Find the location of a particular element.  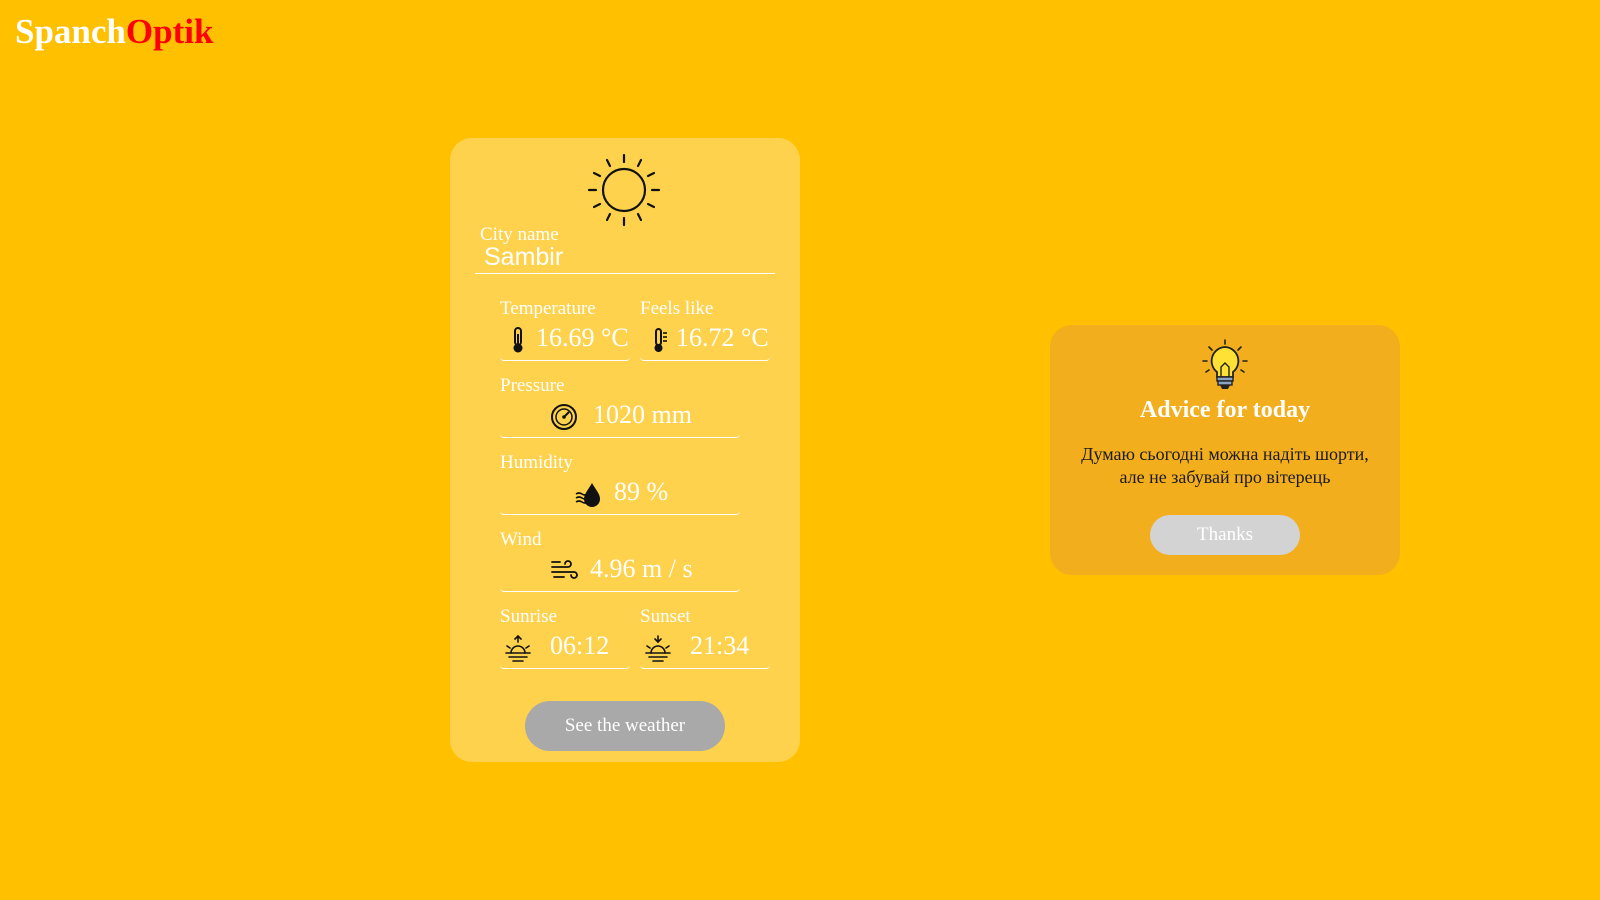

pressure-value: 1020 mm is located at coordinates (642, 414).